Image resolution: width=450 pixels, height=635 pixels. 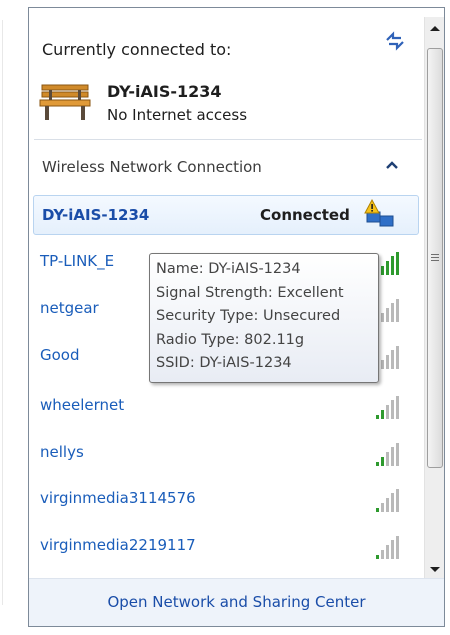 I want to click on section-header-wireless: Wireless Network Connection, so click(x=225, y=166).